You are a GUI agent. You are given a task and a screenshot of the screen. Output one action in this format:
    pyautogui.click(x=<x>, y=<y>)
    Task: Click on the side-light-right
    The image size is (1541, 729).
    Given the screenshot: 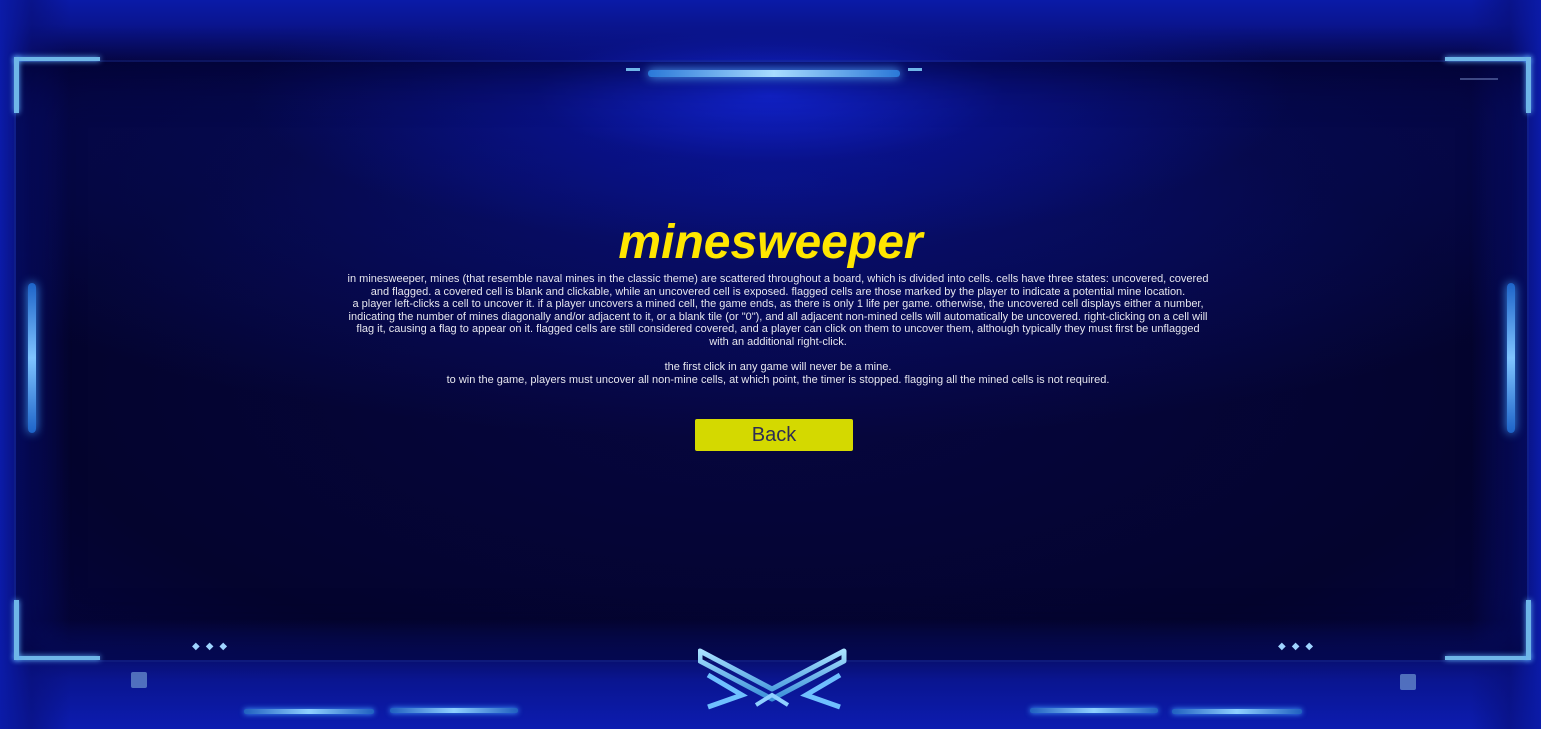 What is the action you would take?
    pyautogui.click(x=1511, y=358)
    